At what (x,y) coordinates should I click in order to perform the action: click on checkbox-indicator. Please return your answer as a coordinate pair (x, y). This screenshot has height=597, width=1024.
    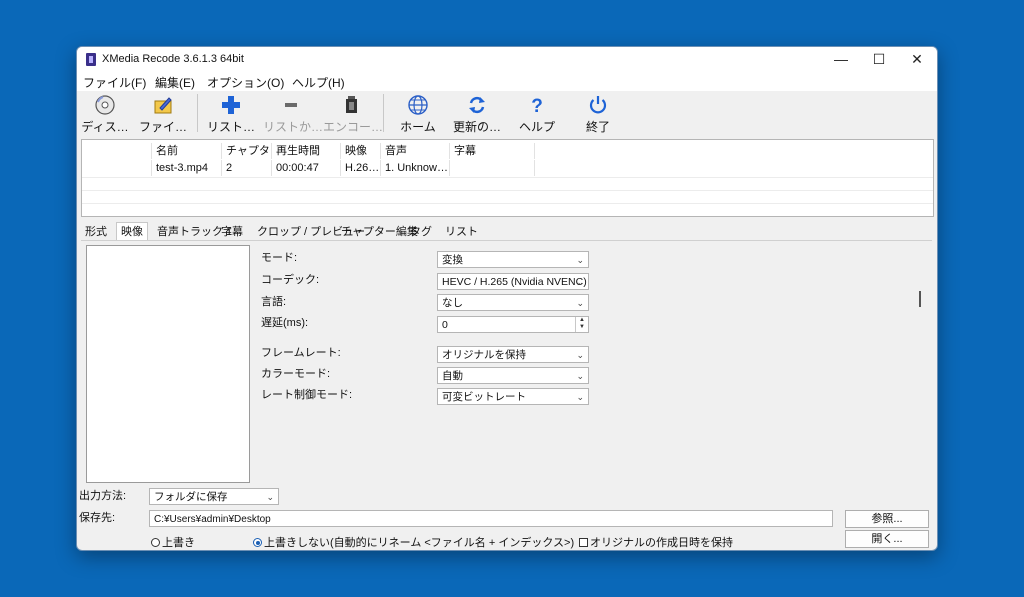
    Looking at the image, I should click on (583, 542).